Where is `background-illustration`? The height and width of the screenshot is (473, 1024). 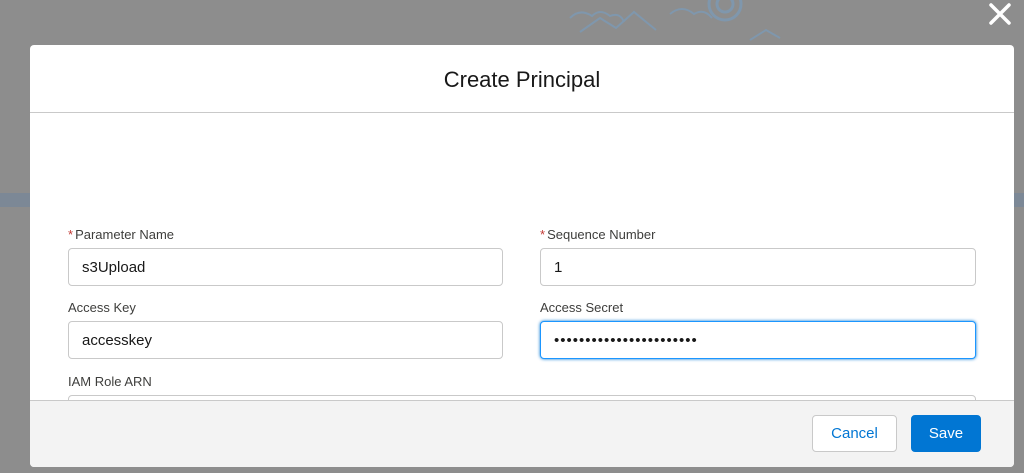
background-illustration is located at coordinates (675, 20).